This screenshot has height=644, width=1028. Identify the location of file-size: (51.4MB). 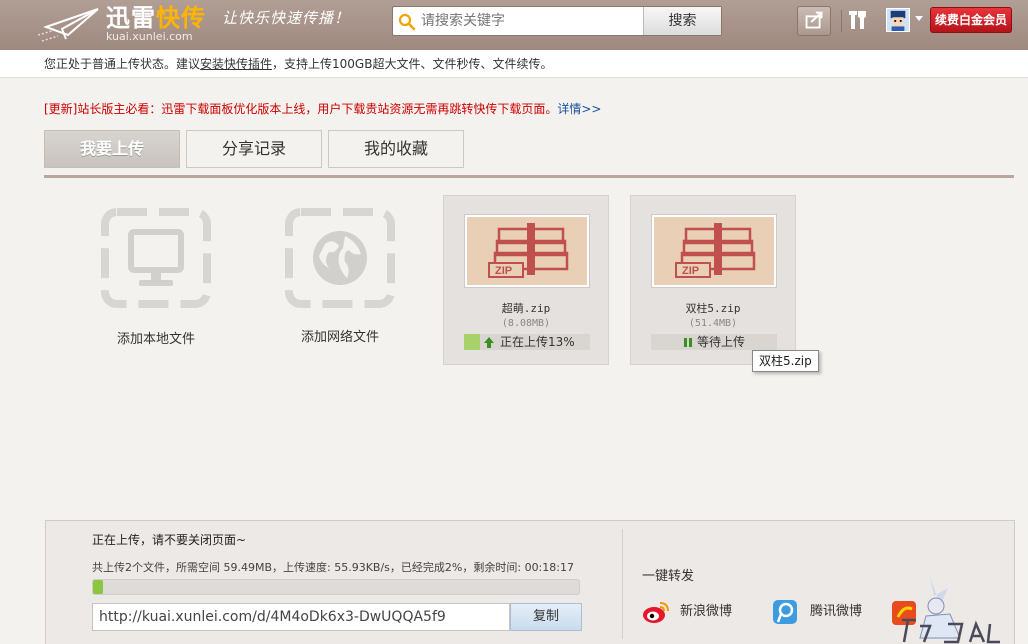
(713, 323).